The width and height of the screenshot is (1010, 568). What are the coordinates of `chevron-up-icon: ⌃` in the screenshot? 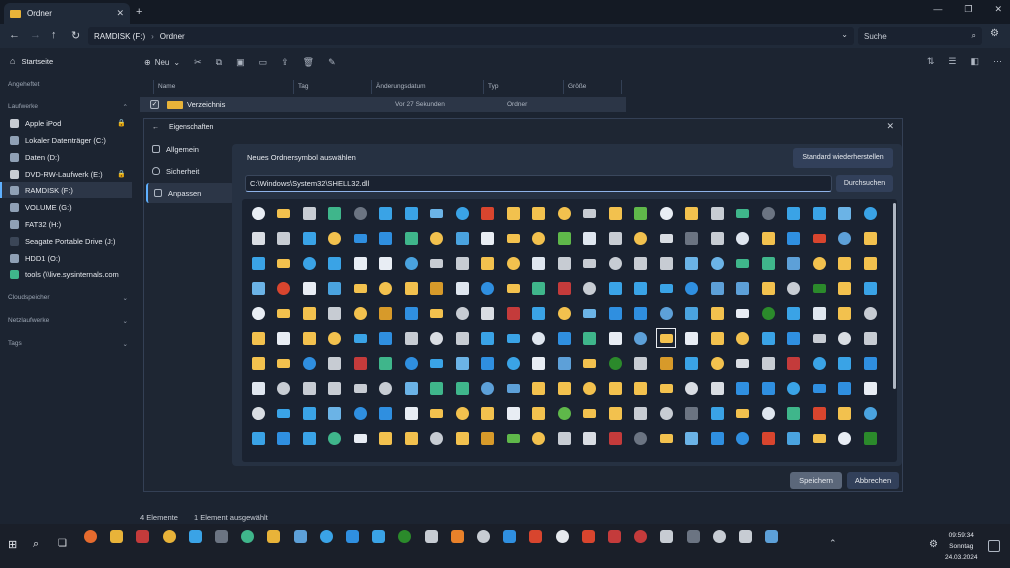 It's located at (833, 543).